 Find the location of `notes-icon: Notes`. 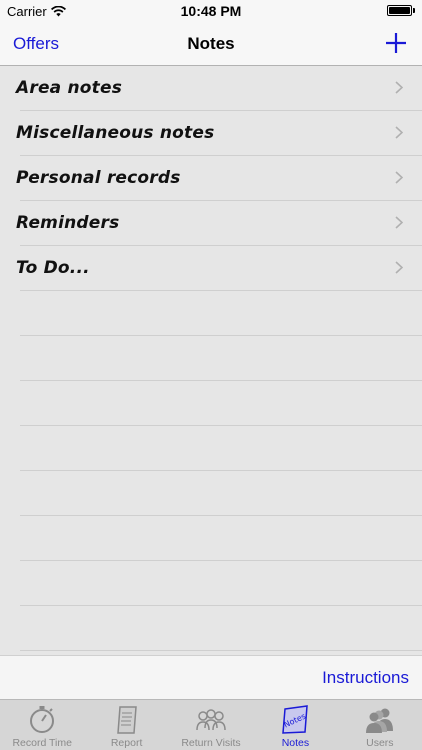

notes-icon: Notes is located at coordinates (295, 719).